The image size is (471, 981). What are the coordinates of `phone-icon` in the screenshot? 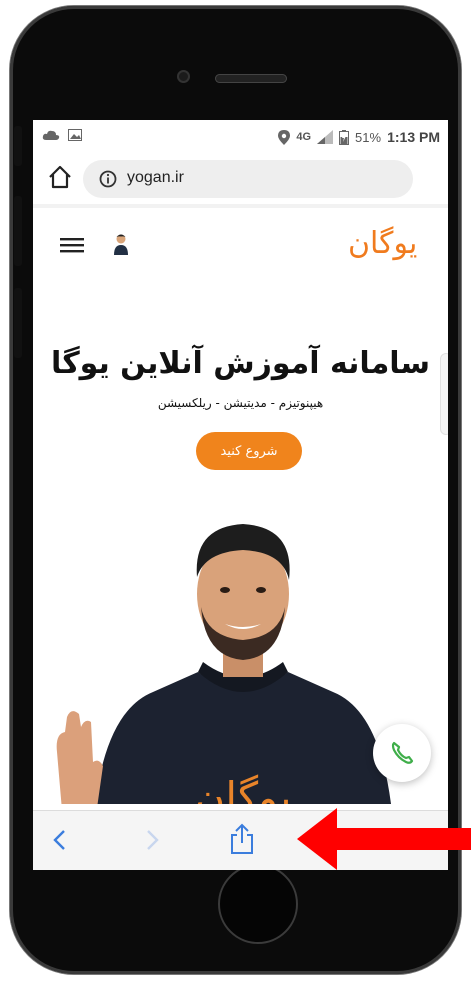 It's located at (402, 752).